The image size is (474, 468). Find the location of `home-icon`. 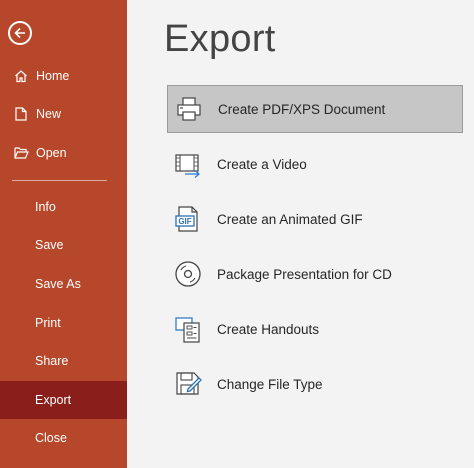

home-icon is located at coordinates (21, 76).